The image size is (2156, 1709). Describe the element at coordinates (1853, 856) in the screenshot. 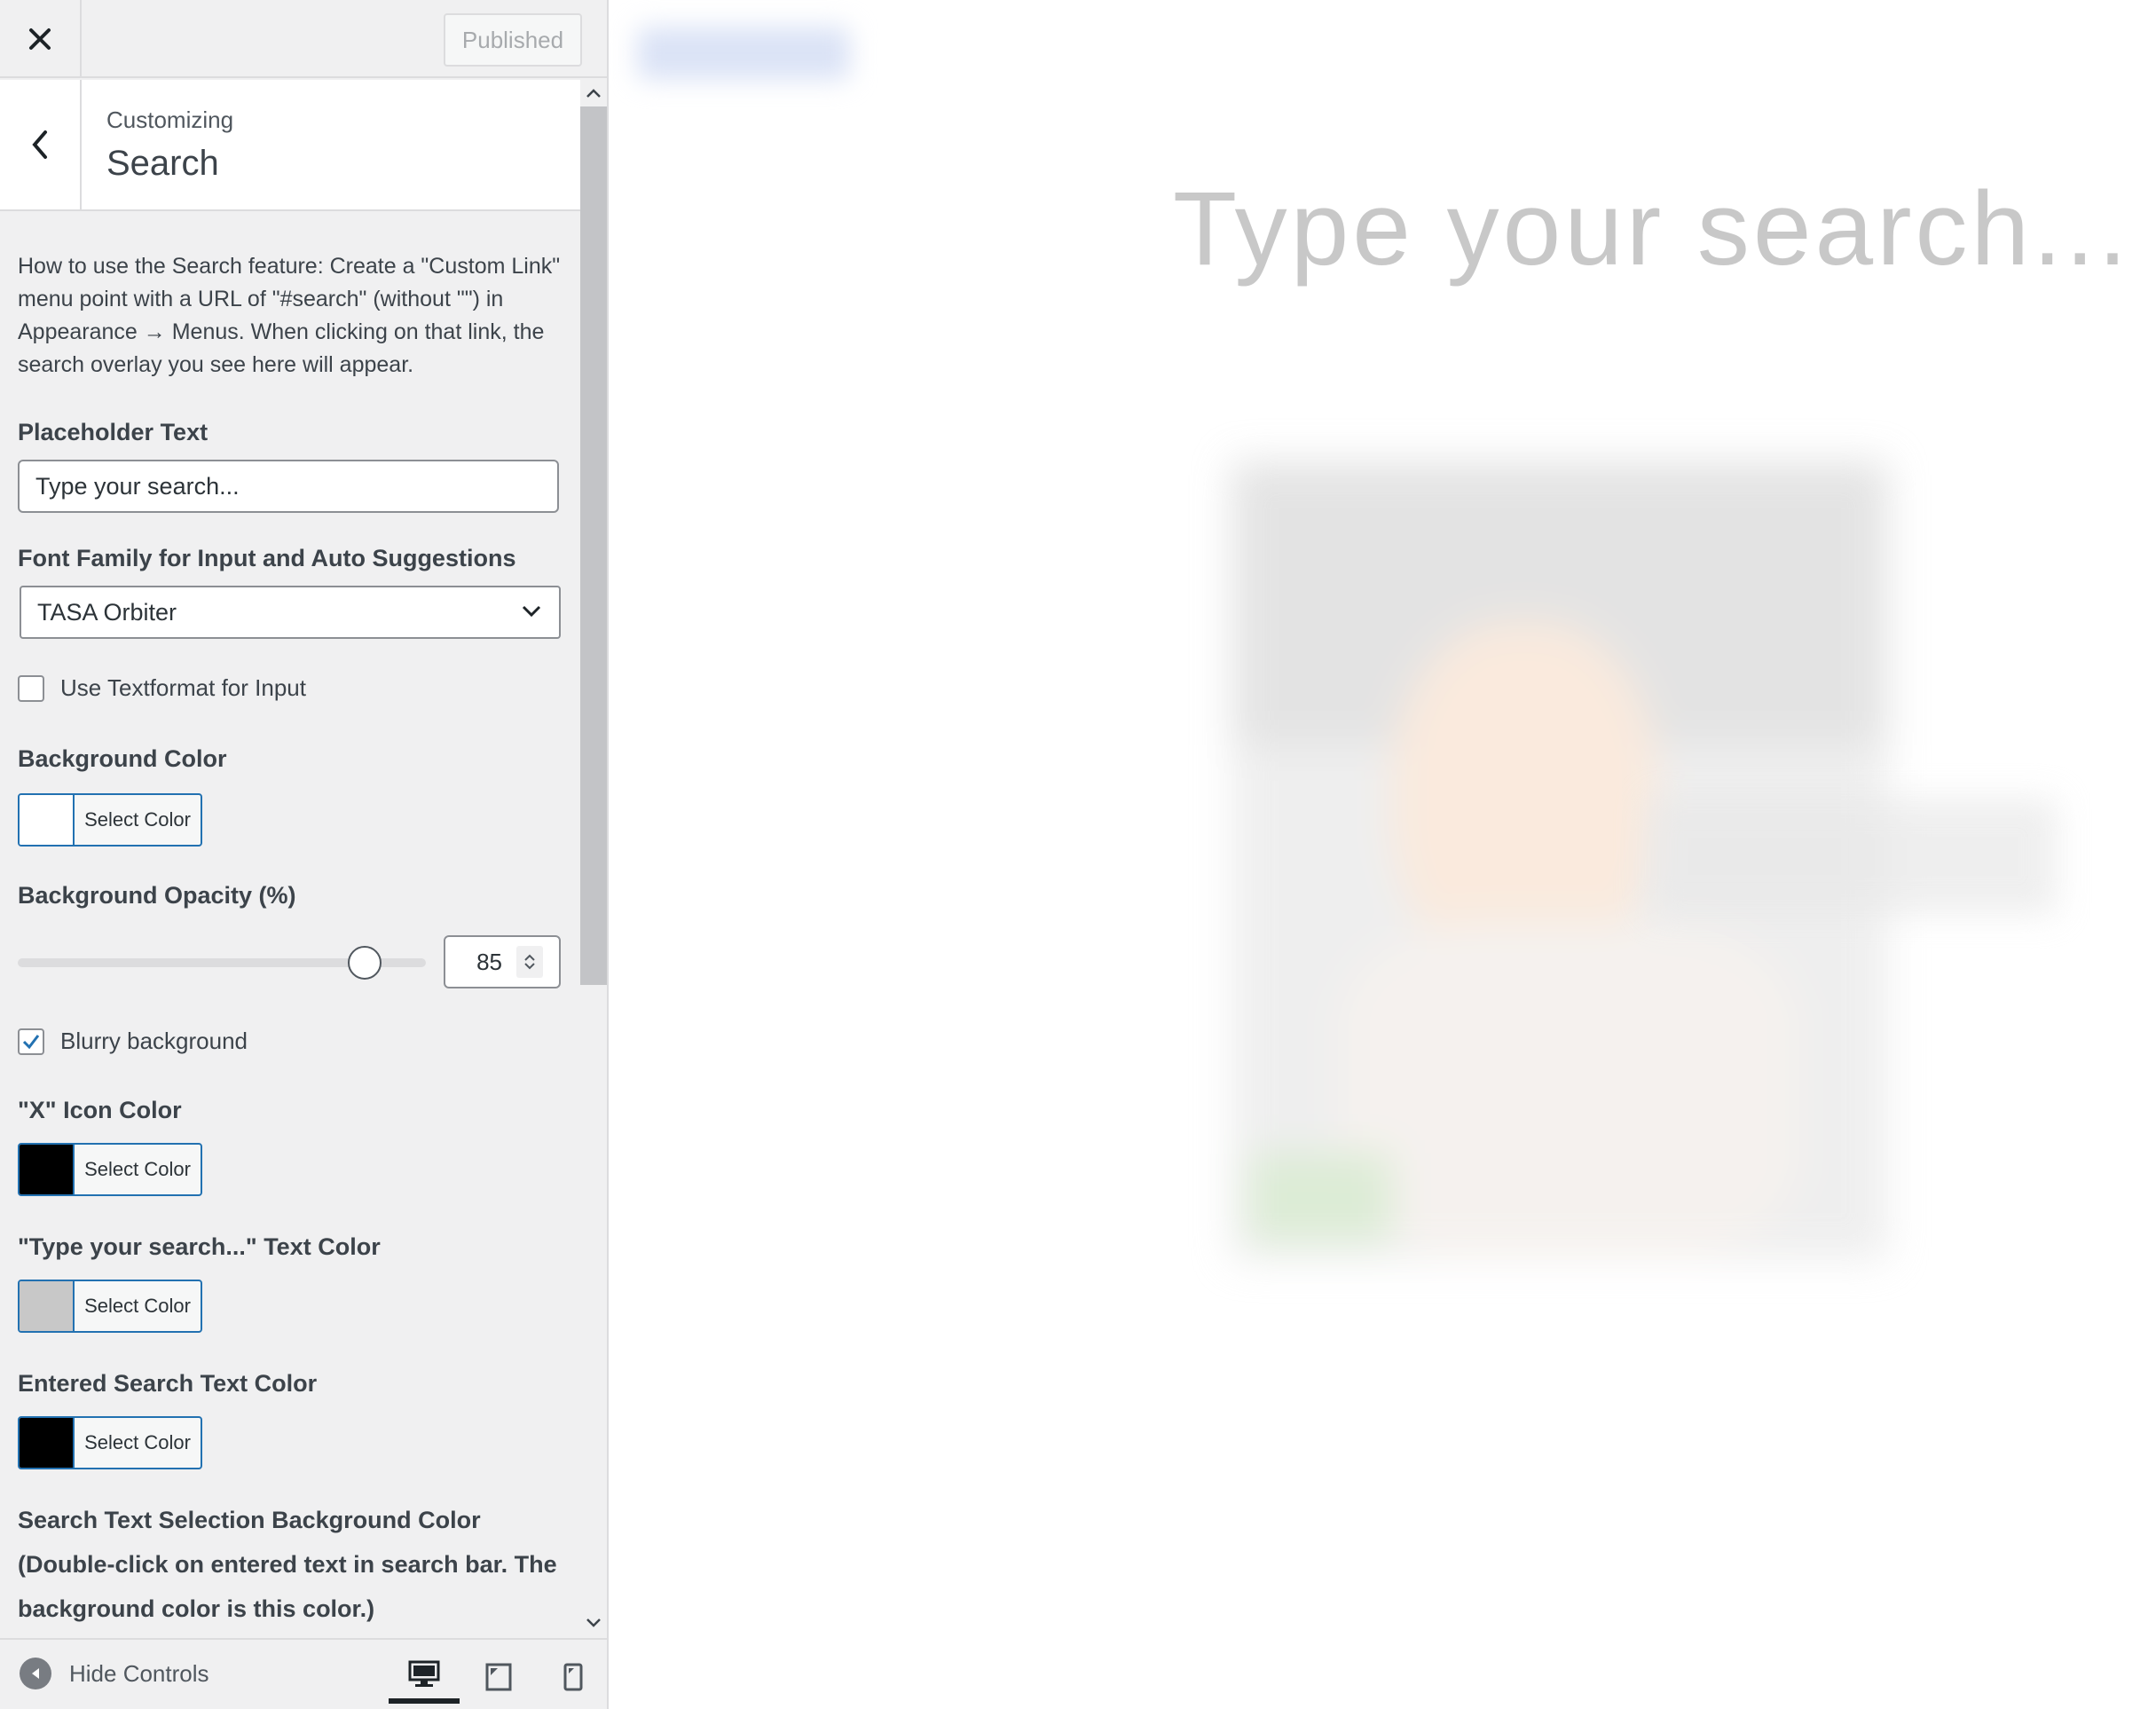

I see `blurred-background-text` at that location.